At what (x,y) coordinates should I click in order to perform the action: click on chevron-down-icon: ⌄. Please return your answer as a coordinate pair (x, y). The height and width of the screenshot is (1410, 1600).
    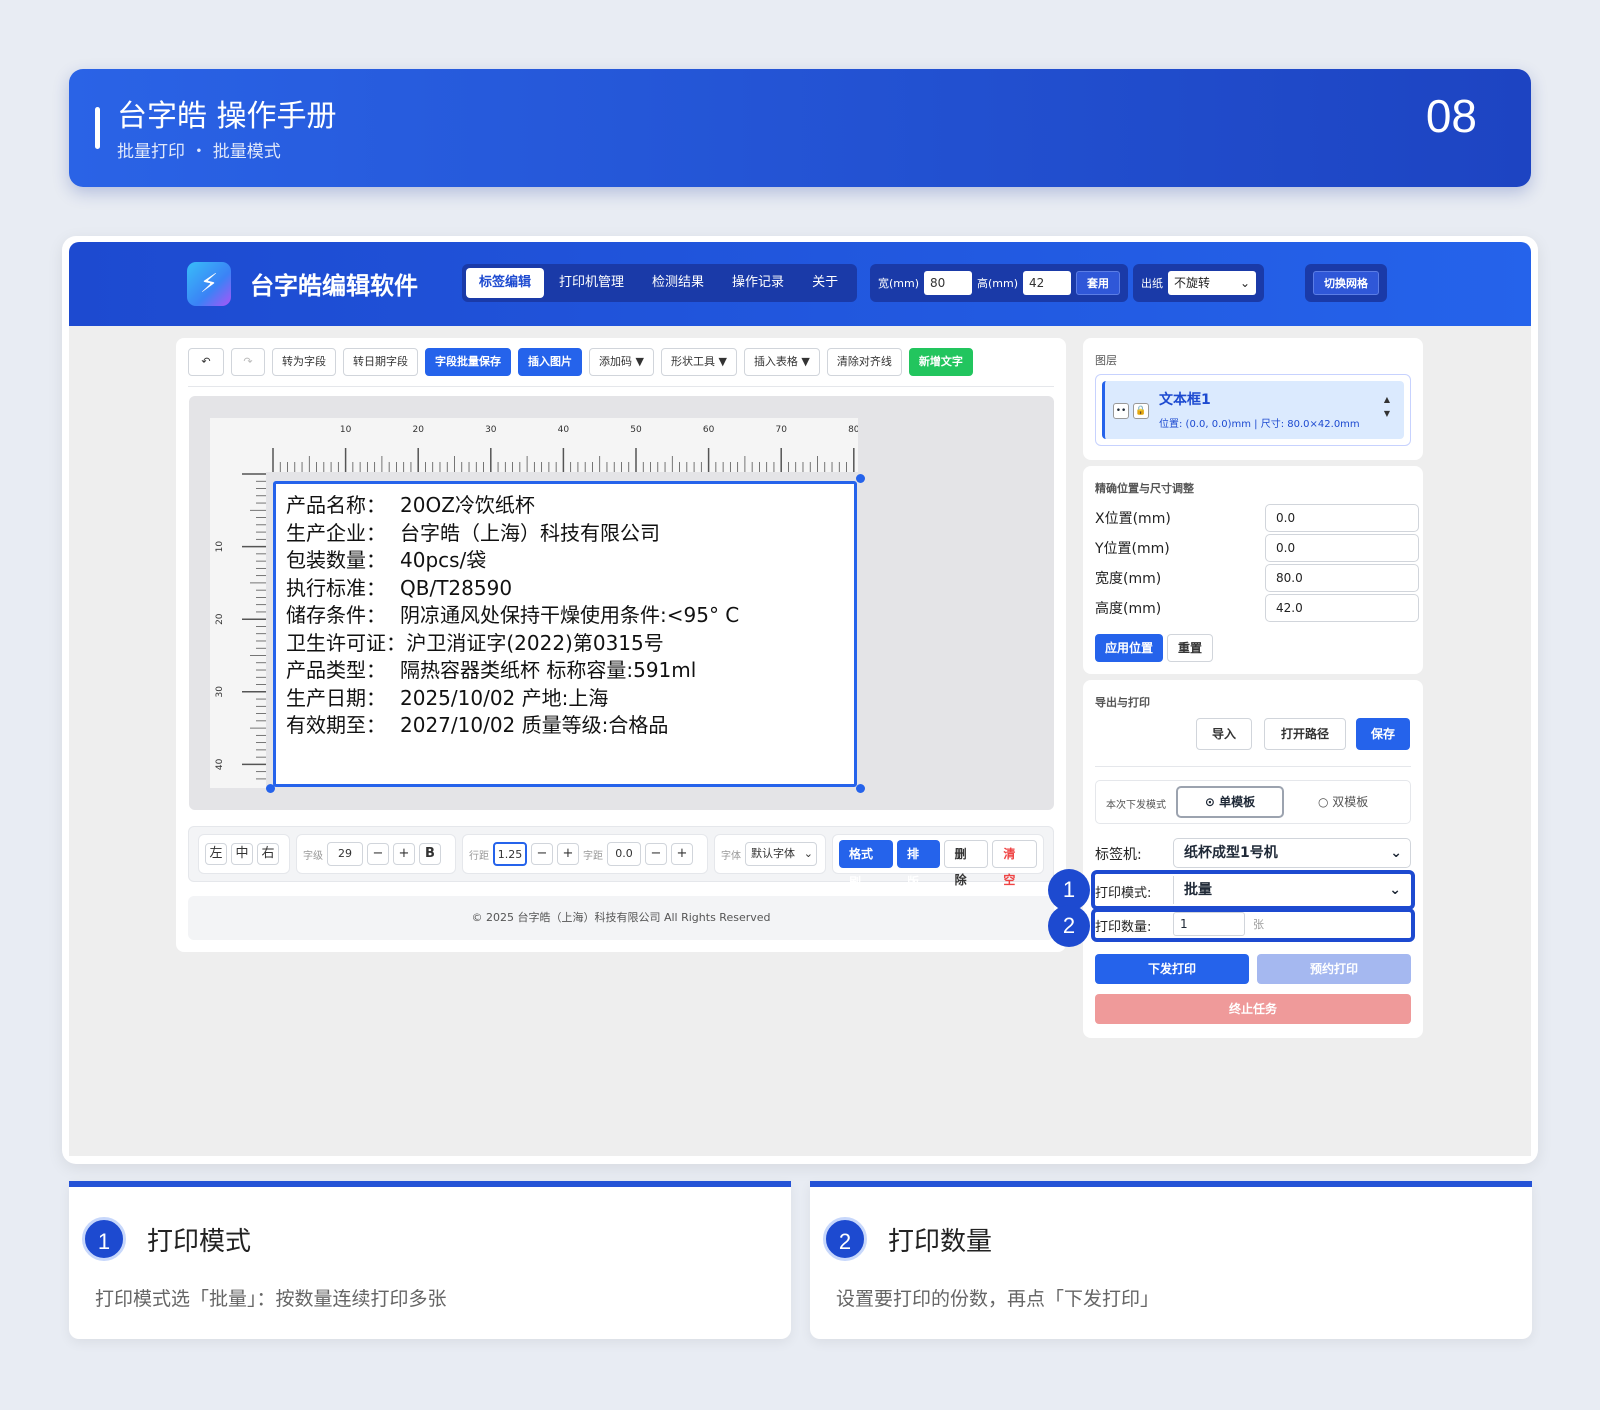
    Looking at the image, I should click on (808, 853).